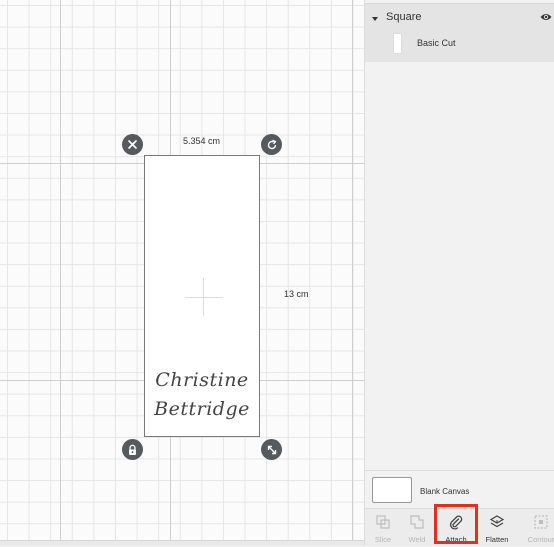 This screenshot has width=554, height=547. Describe the element at coordinates (383, 539) in the screenshot. I see `slice-label: Slice` at that location.